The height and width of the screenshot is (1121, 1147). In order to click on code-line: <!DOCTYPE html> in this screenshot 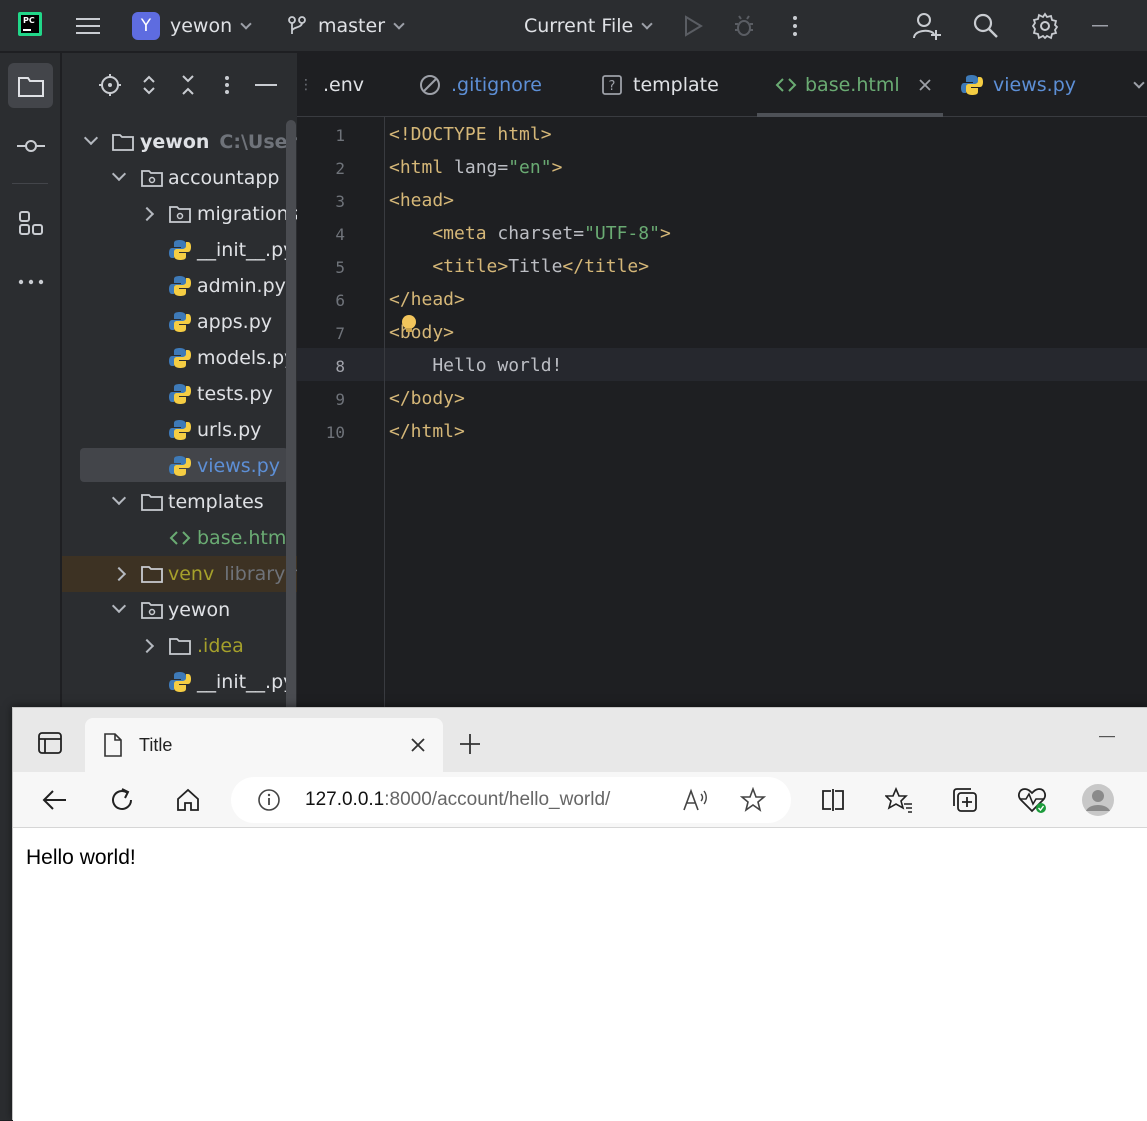, I will do `click(470, 134)`.